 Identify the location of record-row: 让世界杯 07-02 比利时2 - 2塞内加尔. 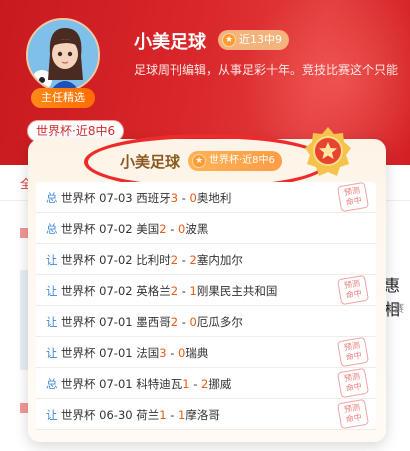
(206, 259).